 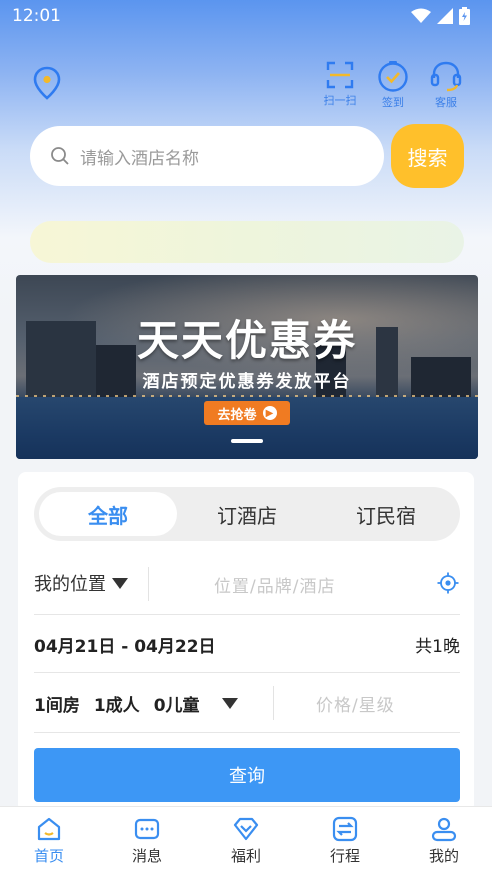 I want to click on checkin-icon, so click(x=393, y=76).